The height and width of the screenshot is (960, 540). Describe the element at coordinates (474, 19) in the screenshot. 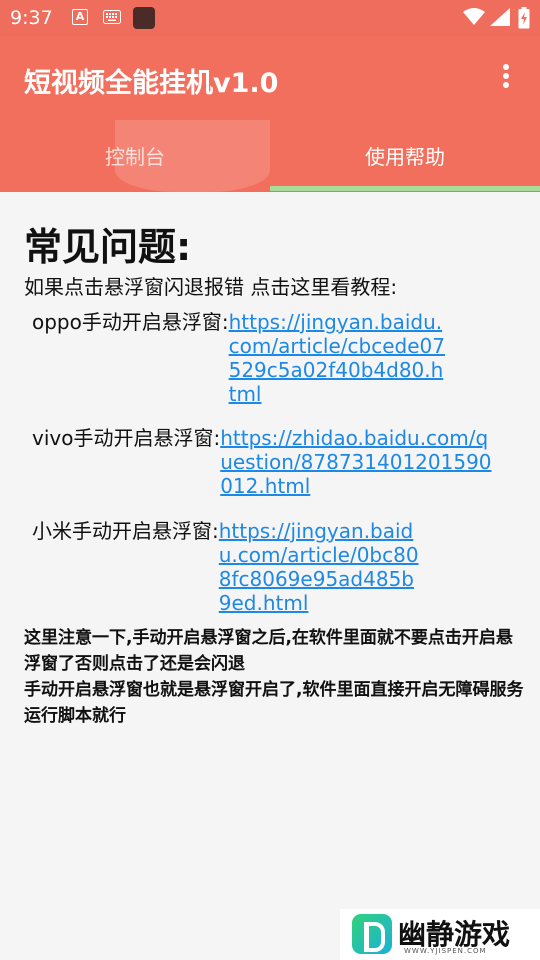

I see `wifi-icon` at that location.